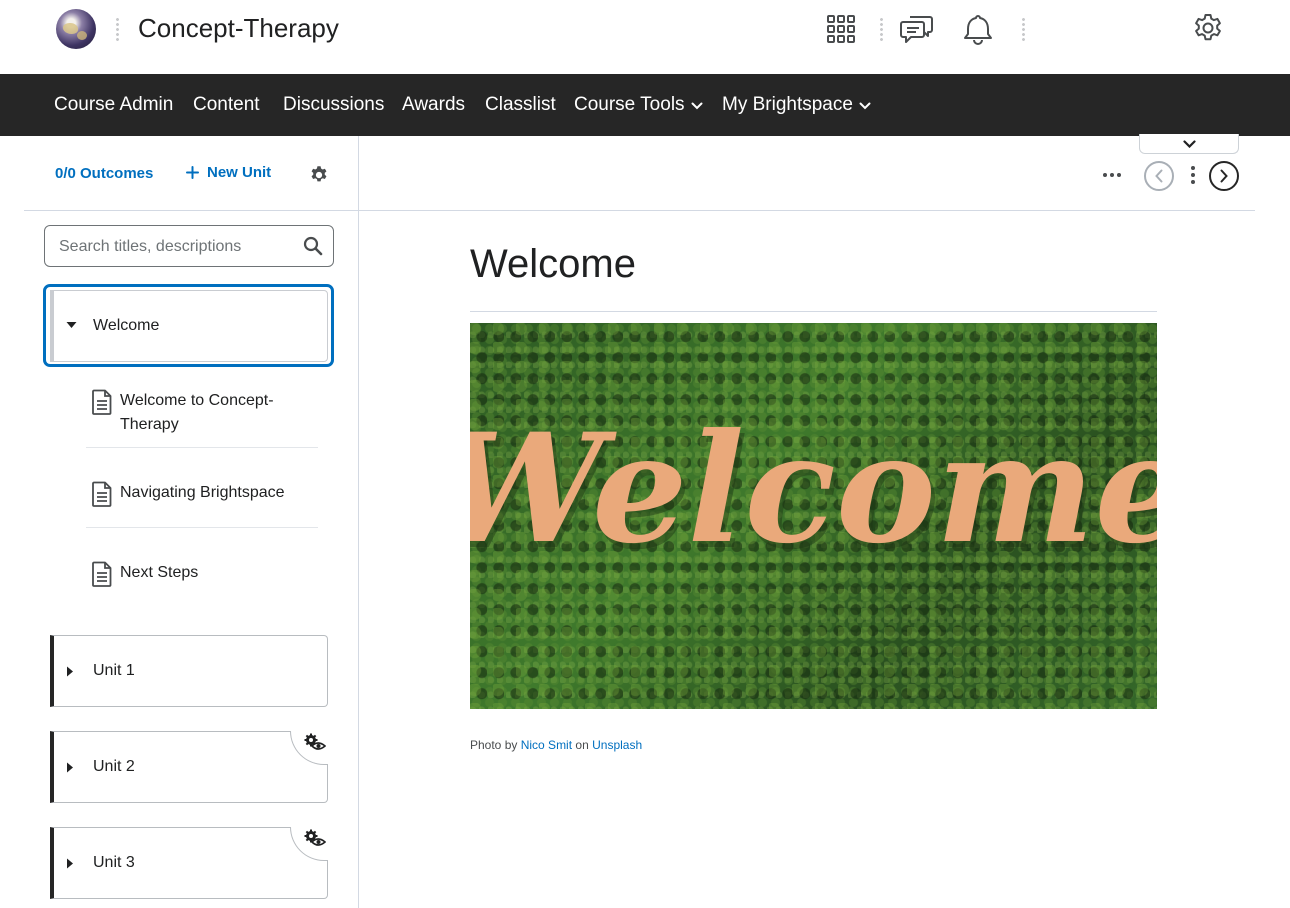 The height and width of the screenshot is (908, 1290). Describe the element at coordinates (114, 766) in the screenshot. I see `unit-title: Unit 2` at that location.